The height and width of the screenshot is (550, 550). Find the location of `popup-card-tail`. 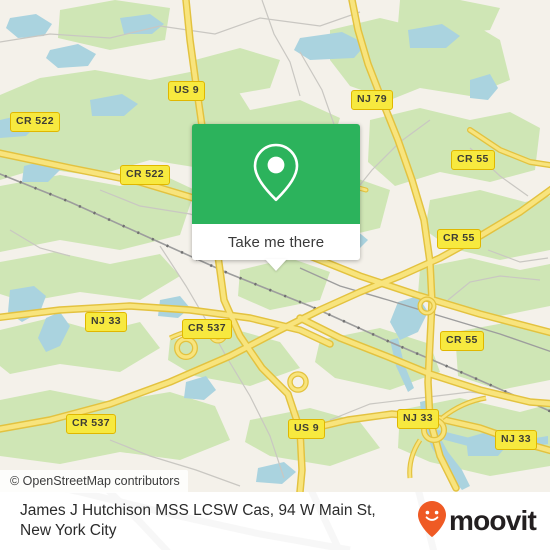

popup-card-tail is located at coordinates (276, 265).